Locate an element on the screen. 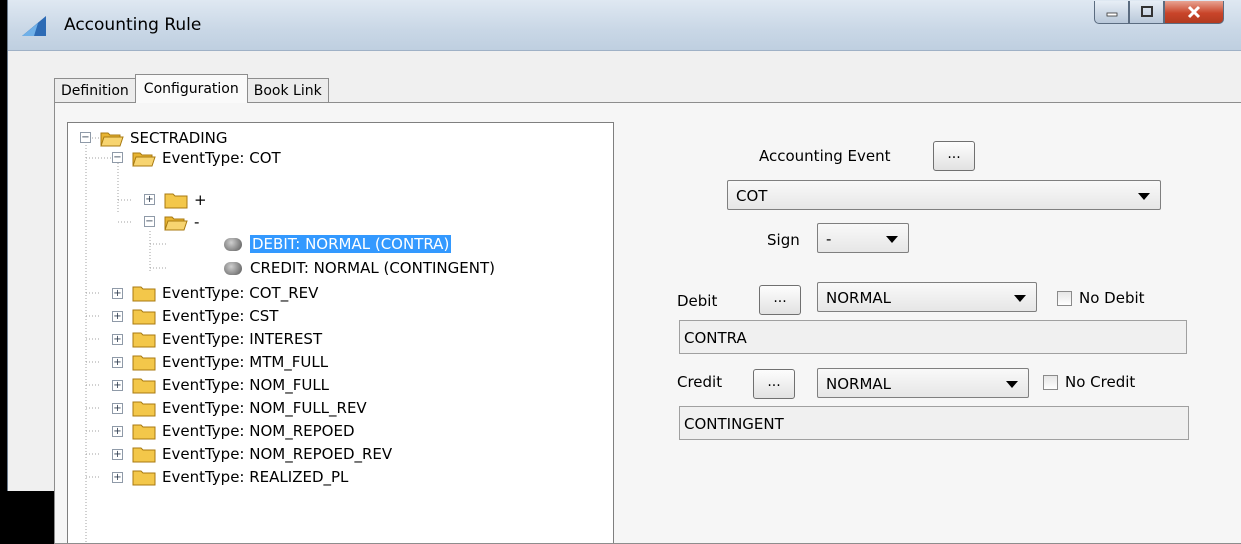 The width and height of the screenshot is (1241, 544). tree-node-event: EventType: INTEREST is located at coordinates (227, 339).